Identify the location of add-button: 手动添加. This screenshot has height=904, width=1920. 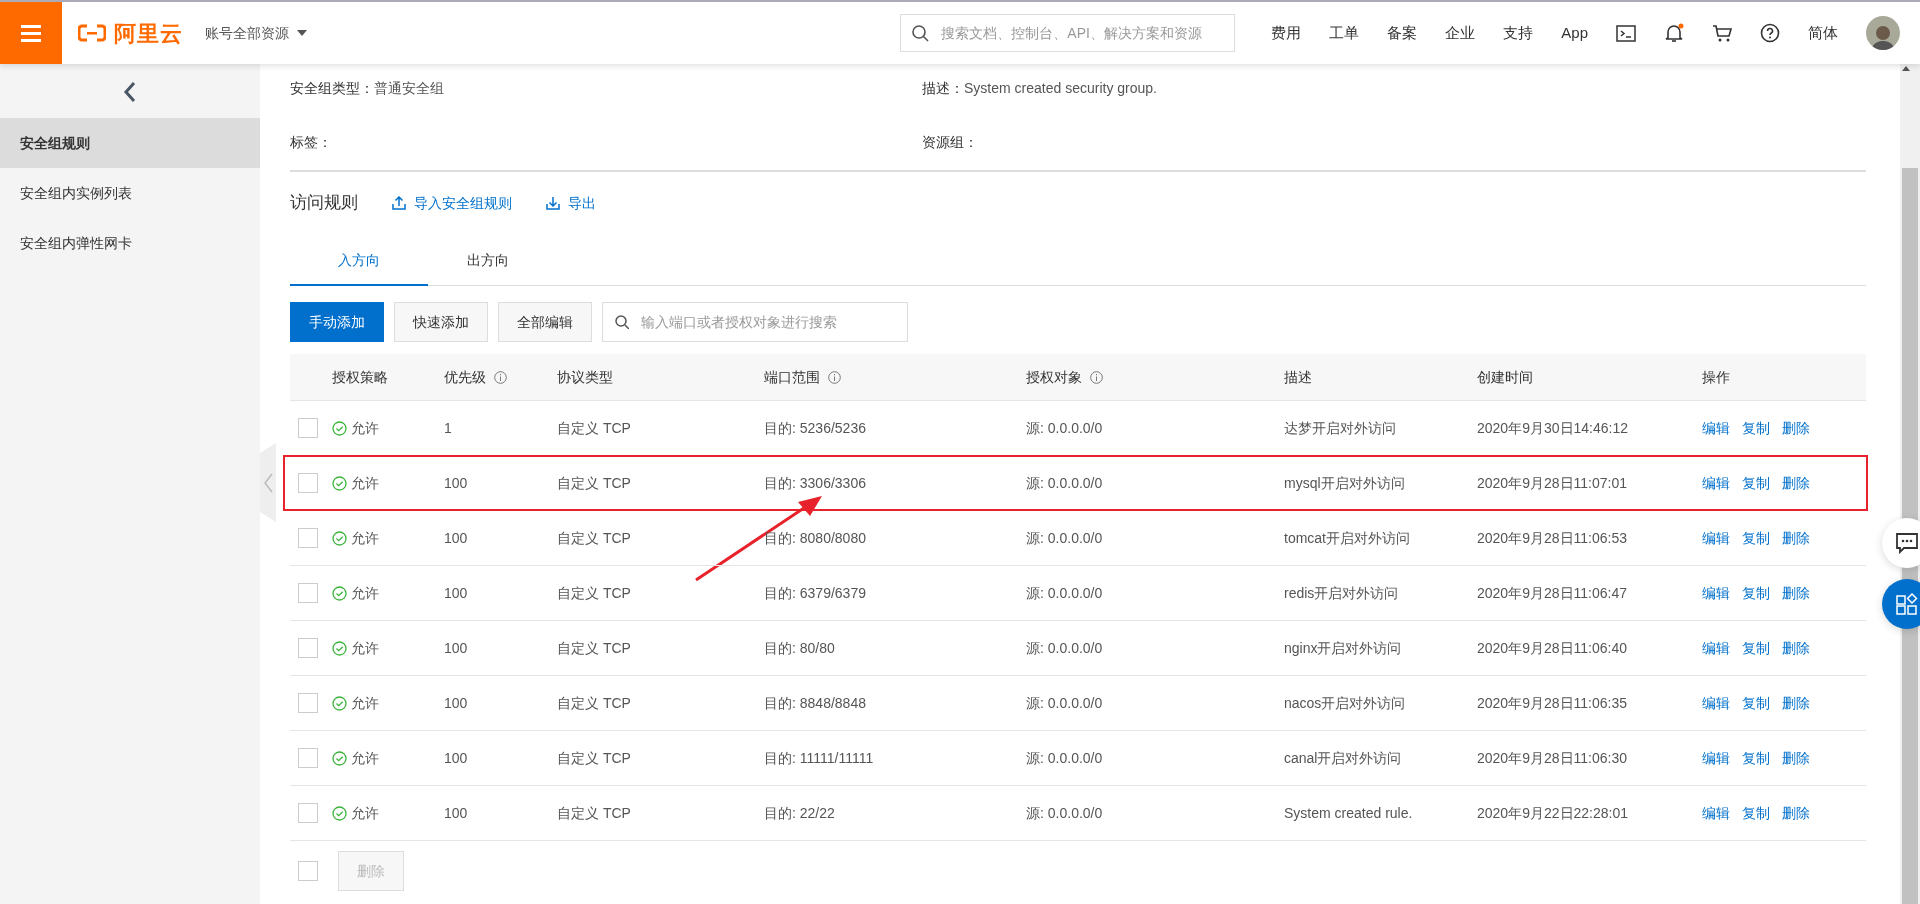
(337, 322).